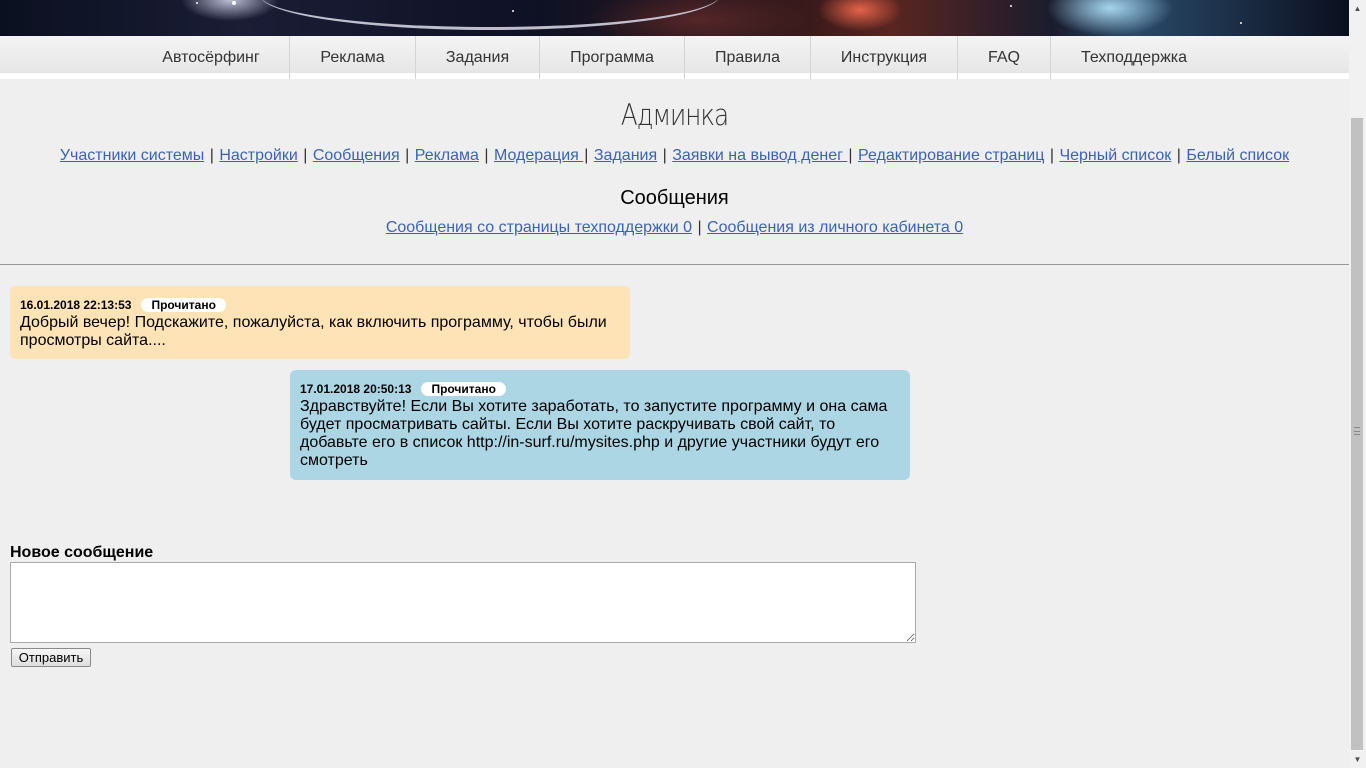  Describe the element at coordinates (759, 155) in the screenshot. I see `admin-link-withdrawals: Заявки на вывод денег` at that location.